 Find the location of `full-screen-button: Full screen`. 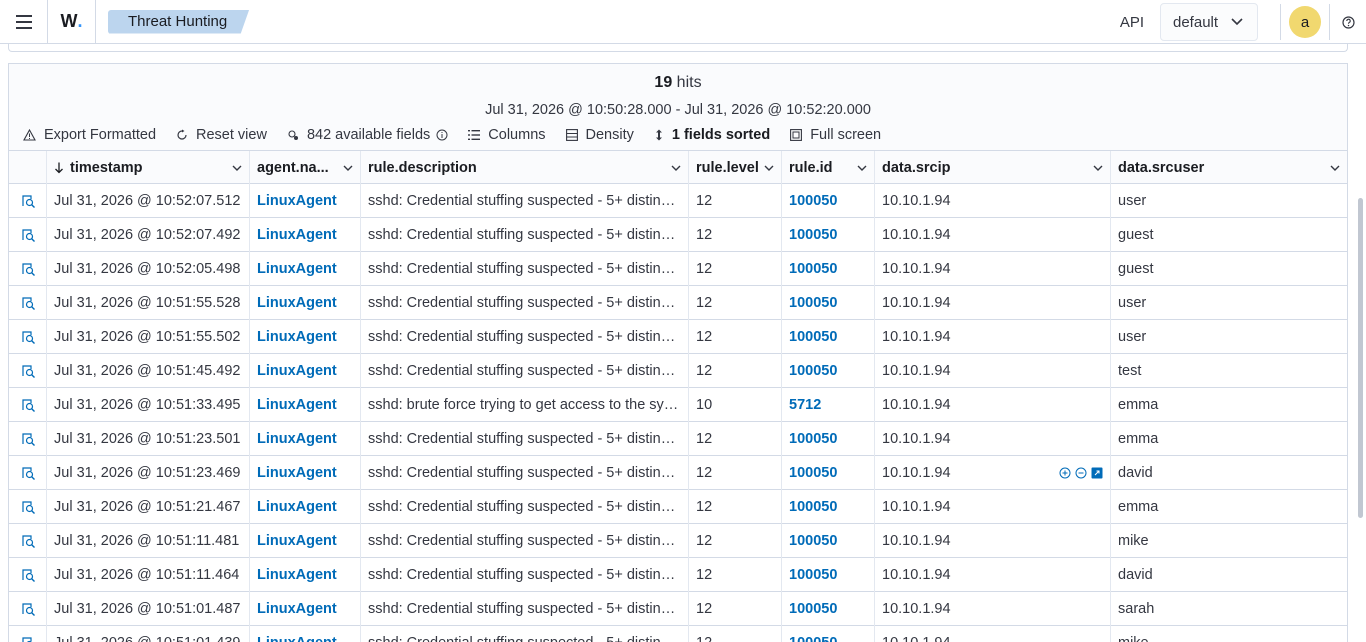

full-screen-button: Full screen is located at coordinates (835, 135).